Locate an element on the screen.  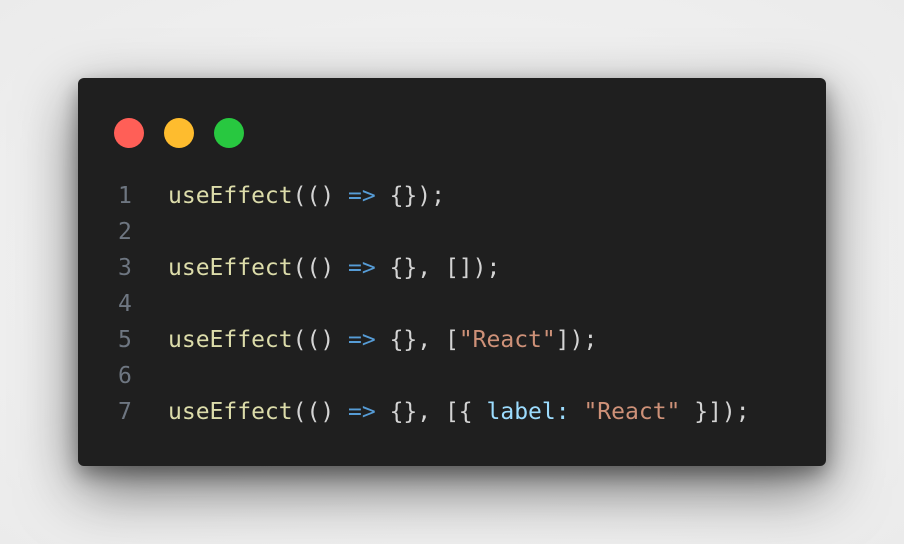
code-token-punc: {}, [ is located at coordinates (417, 340).